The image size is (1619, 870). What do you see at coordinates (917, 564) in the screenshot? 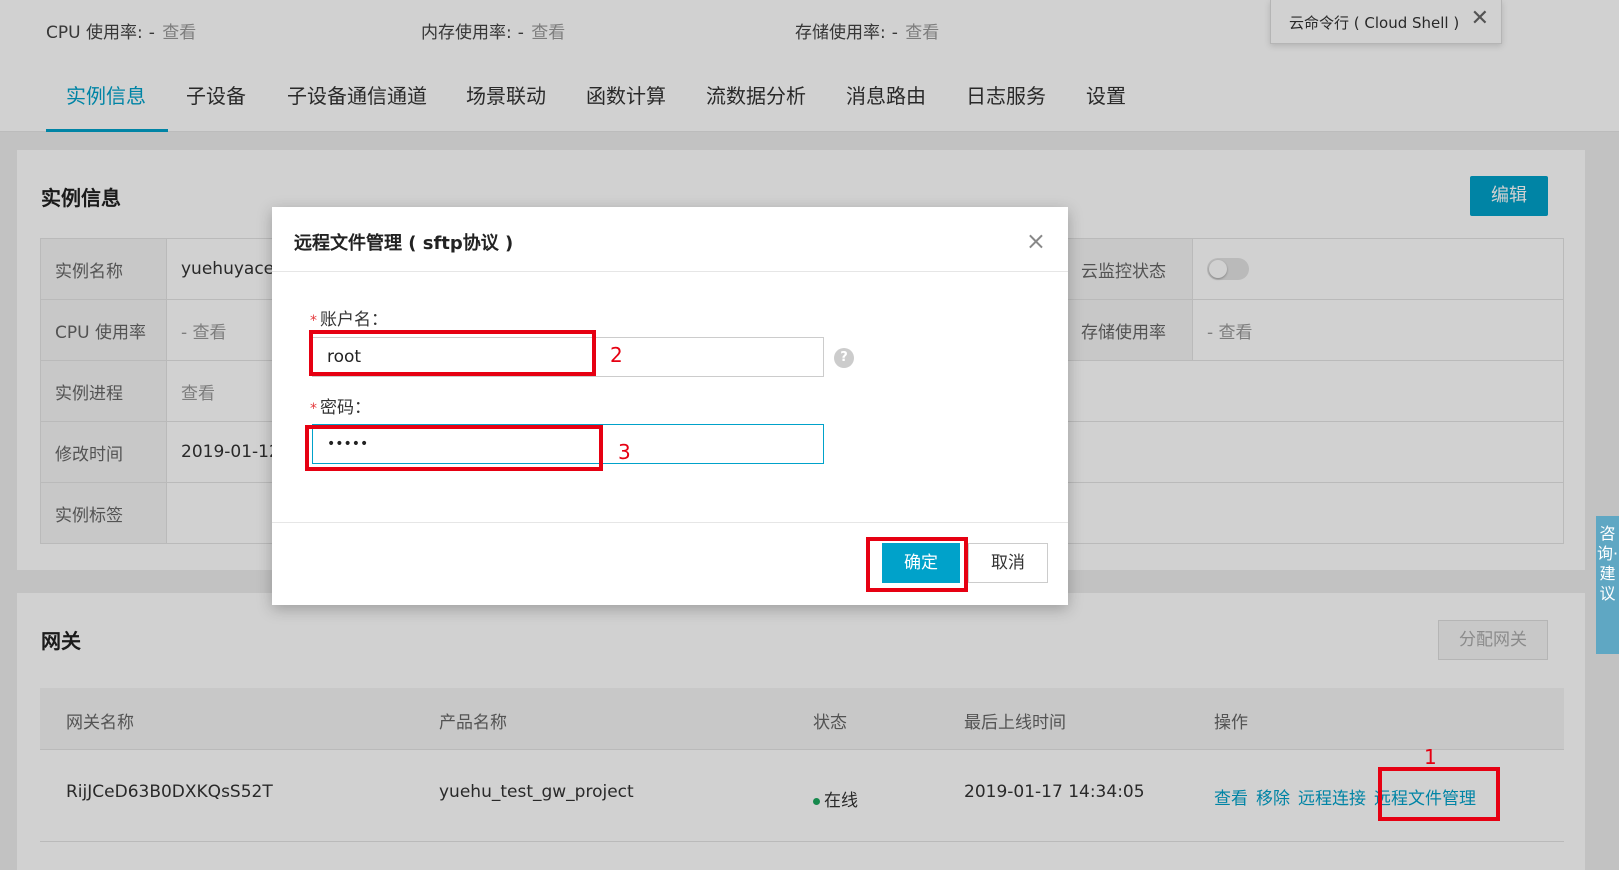
I see `annotation-box-confirm` at bounding box center [917, 564].